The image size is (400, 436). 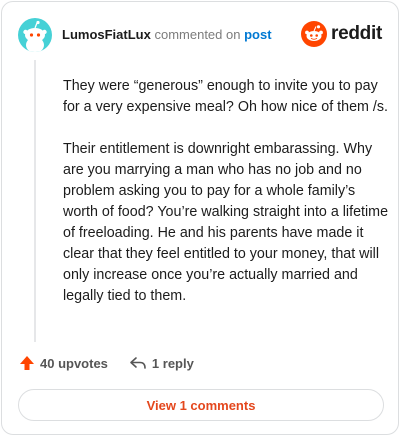 I want to click on comment-actions: 40 upvotes 1 reply, so click(x=106, y=363).